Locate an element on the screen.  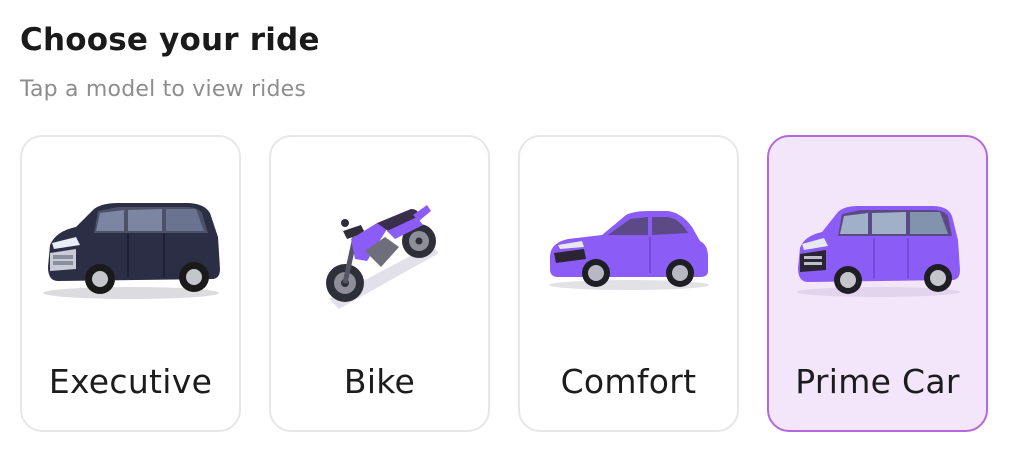
ride-card-bike: Bike is located at coordinates (379, 283).